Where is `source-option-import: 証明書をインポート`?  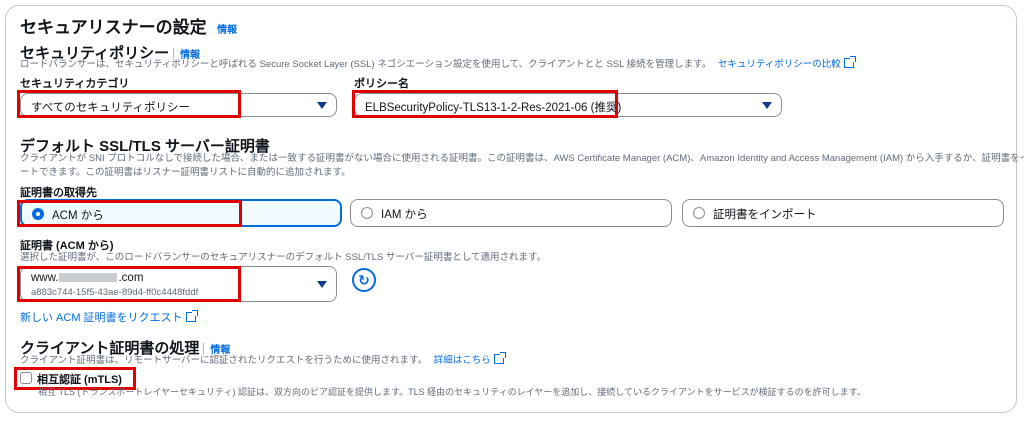
source-option-import: 証明書をインポート is located at coordinates (843, 213).